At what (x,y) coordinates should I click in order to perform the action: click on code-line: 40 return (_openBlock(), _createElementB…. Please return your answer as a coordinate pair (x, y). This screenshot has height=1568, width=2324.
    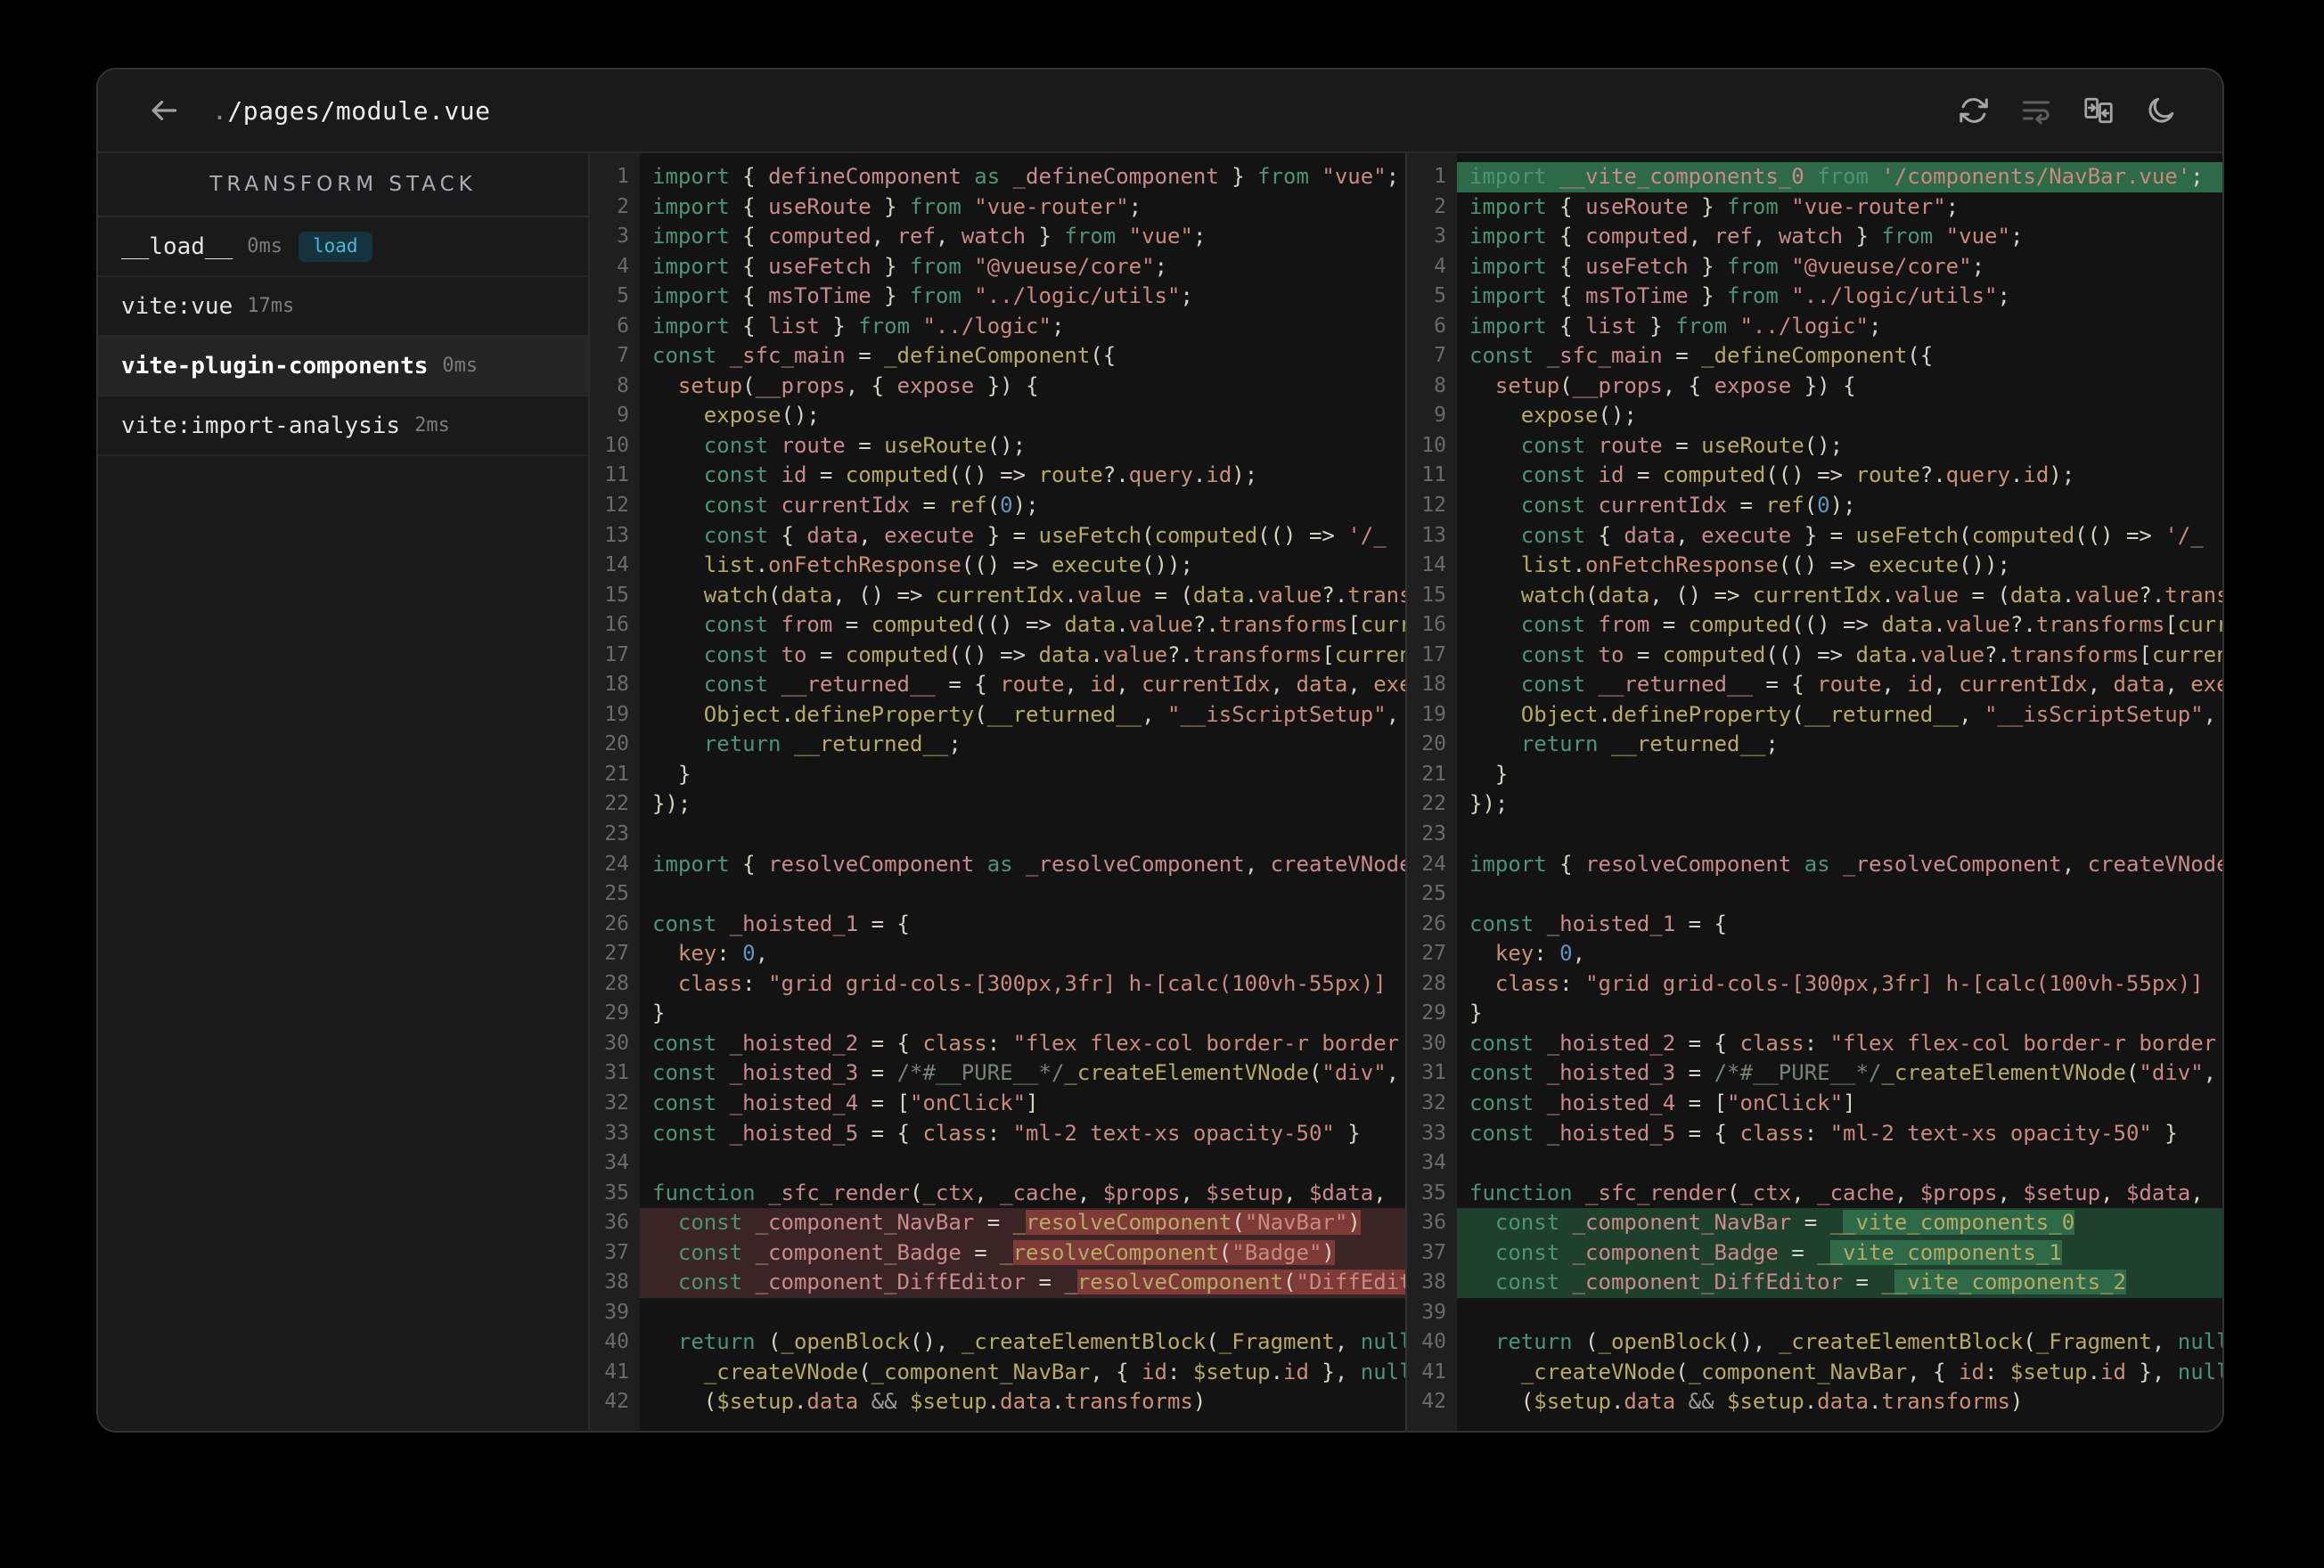
    Looking at the image, I should click on (997, 1342).